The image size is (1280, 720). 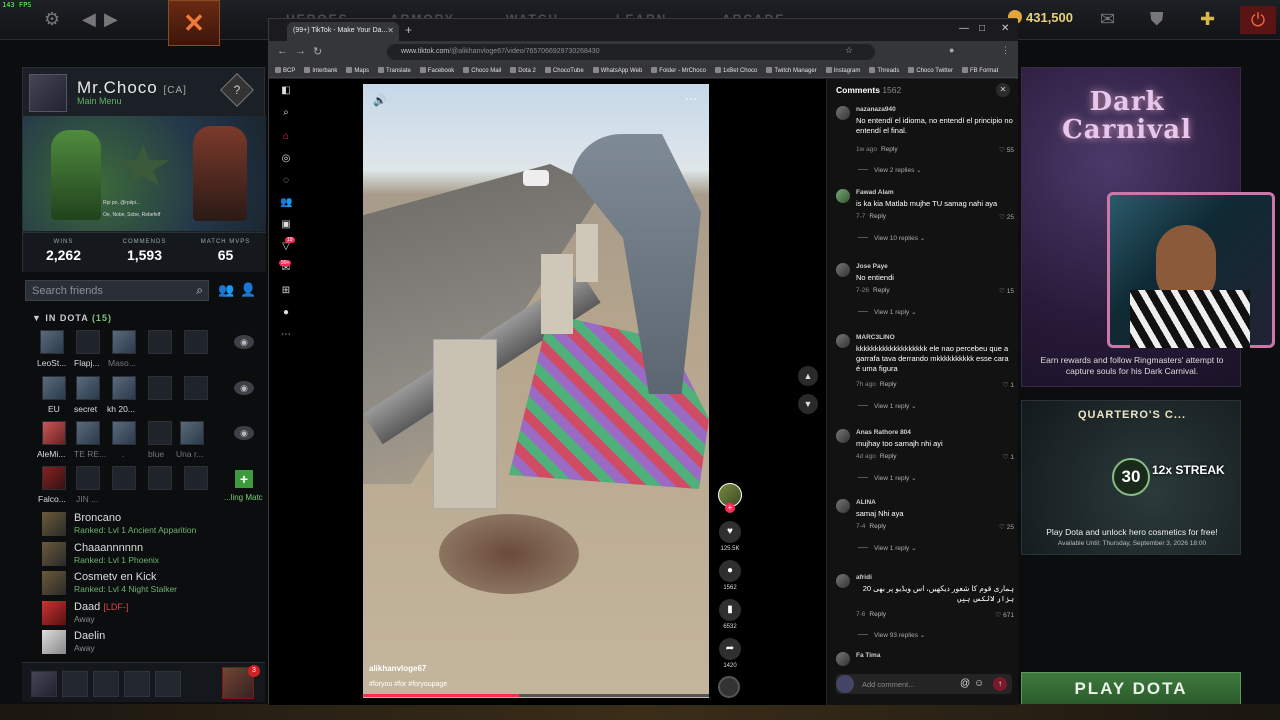 I want to click on bookmark: Interbank, so click(x=320, y=70).